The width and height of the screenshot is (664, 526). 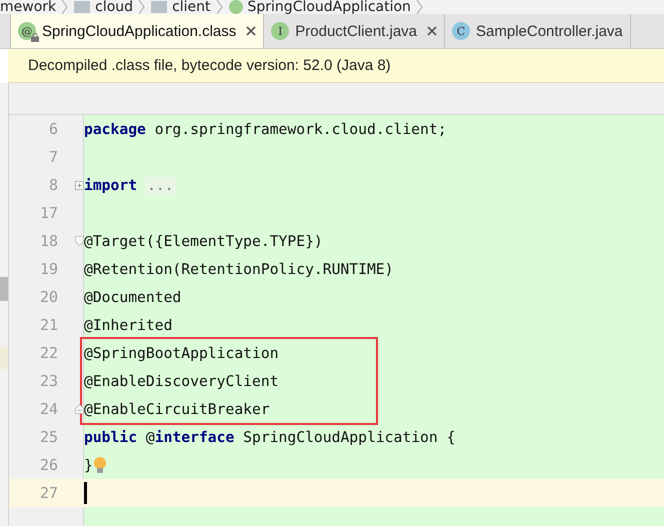 What do you see at coordinates (265, 129) in the screenshot?
I see `code-line: package org.springframework.cloud.client;` at bounding box center [265, 129].